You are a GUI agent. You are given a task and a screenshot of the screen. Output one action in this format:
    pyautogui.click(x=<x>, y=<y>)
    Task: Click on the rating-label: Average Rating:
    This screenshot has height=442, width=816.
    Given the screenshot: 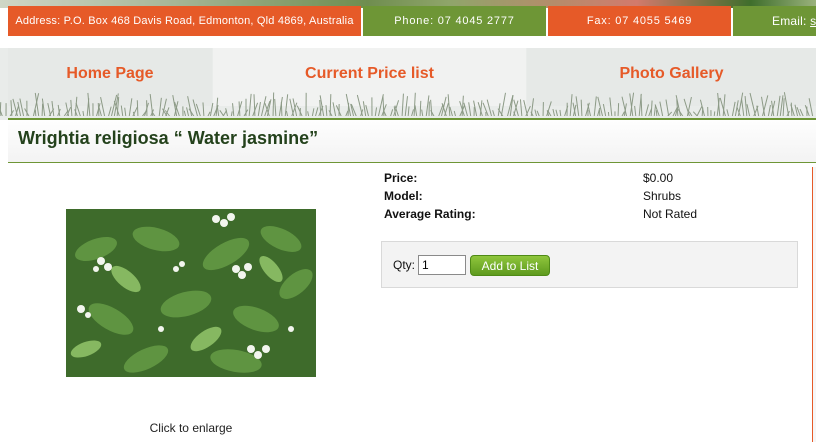 What is the action you would take?
    pyautogui.click(x=430, y=214)
    